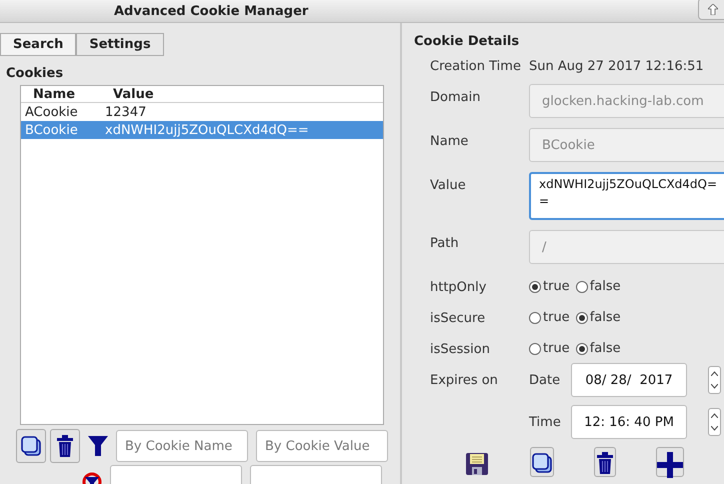 Image resolution: width=724 pixels, height=484 pixels. What do you see at coordinates (459, 287) in the screenshot?
I see `field-label: httpOnly` at bounding box center [459, 287].